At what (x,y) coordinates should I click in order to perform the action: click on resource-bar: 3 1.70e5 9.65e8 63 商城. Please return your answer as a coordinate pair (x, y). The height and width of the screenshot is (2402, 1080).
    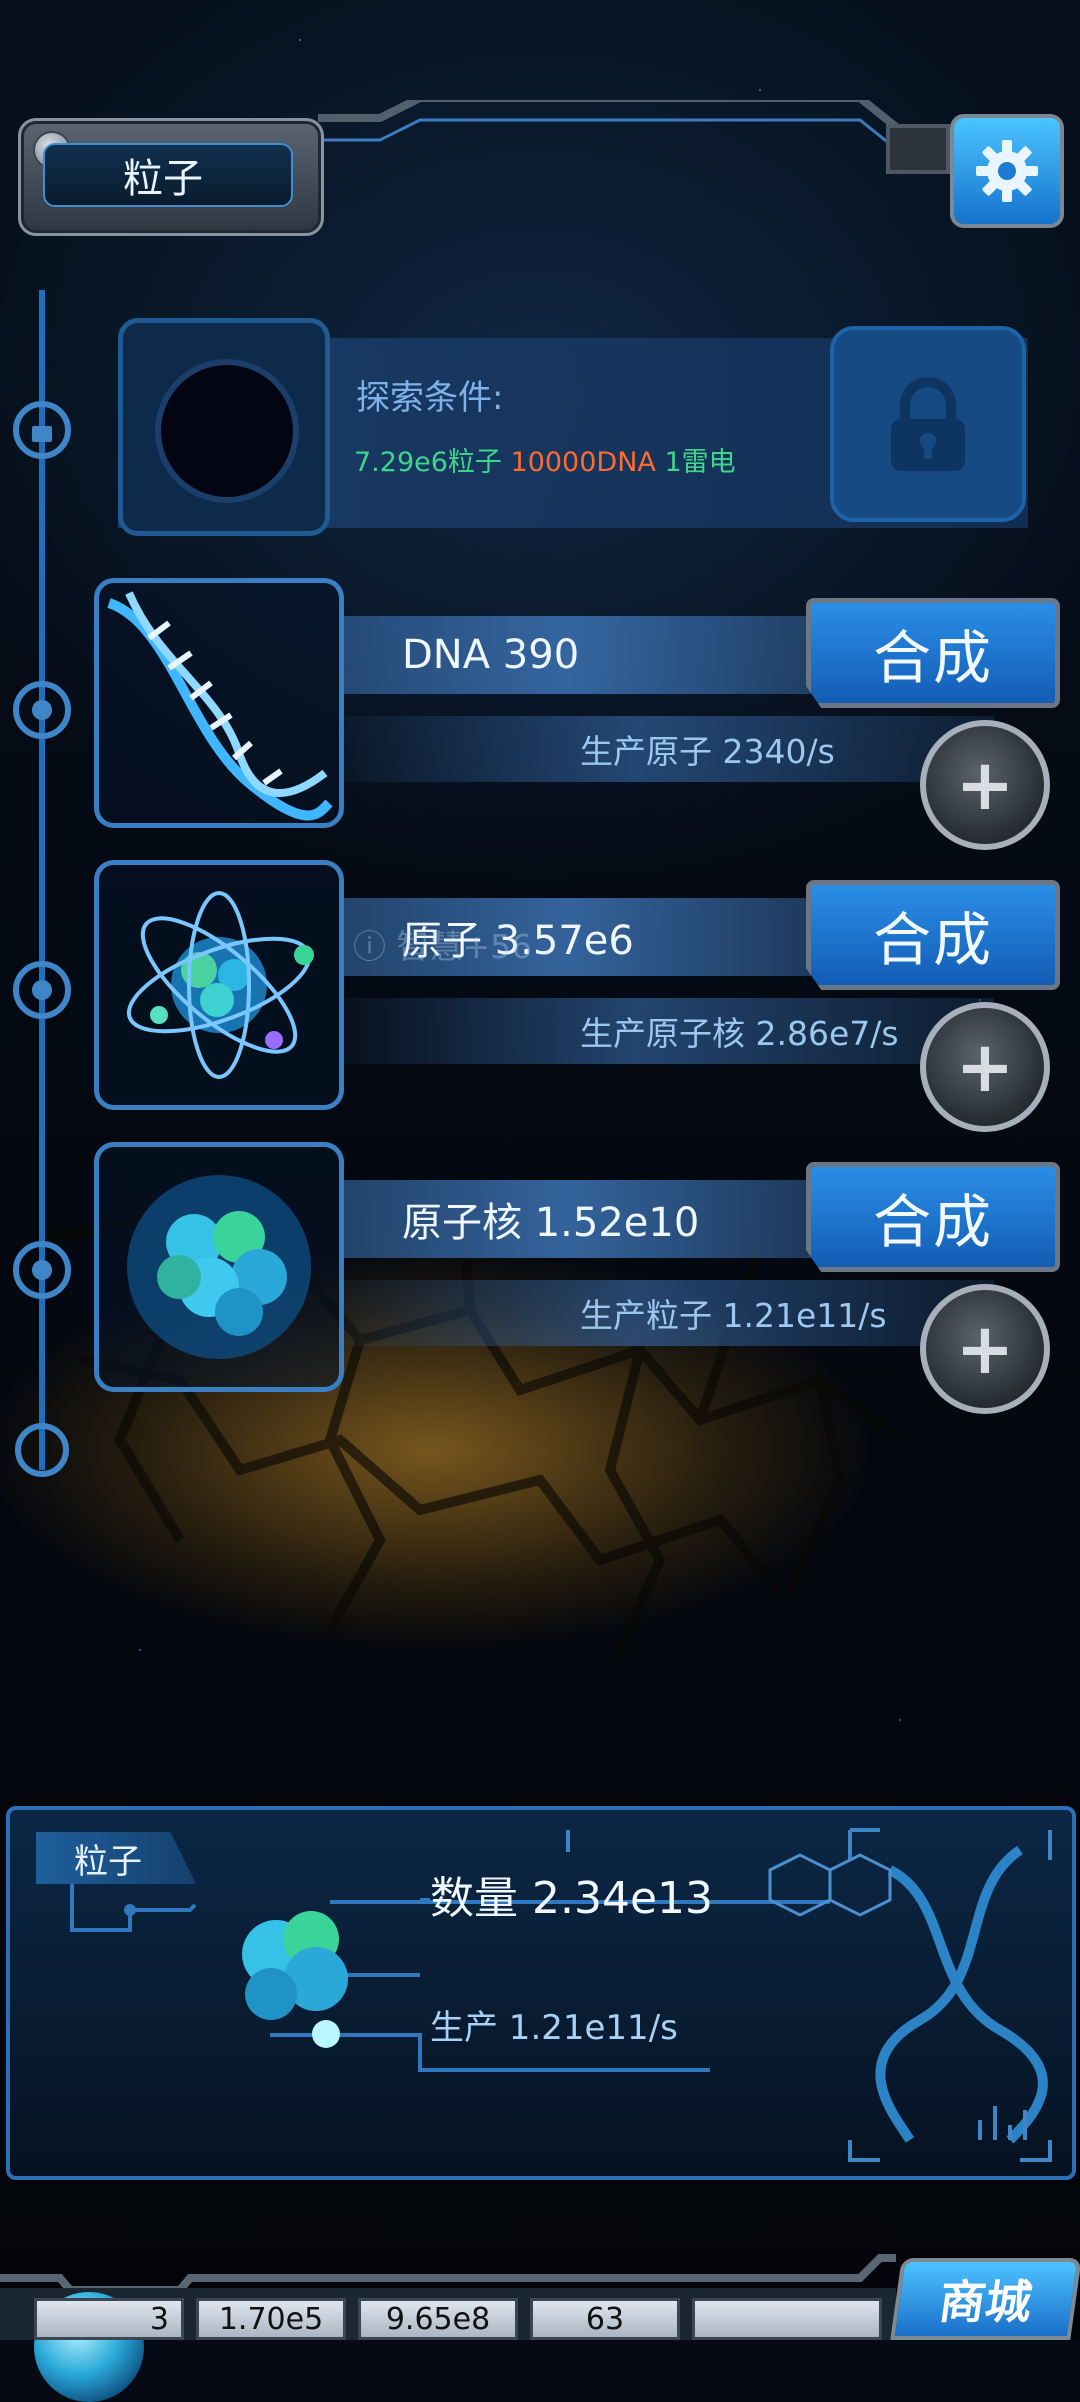
    Looking at the image, I should click on (540, 2325).